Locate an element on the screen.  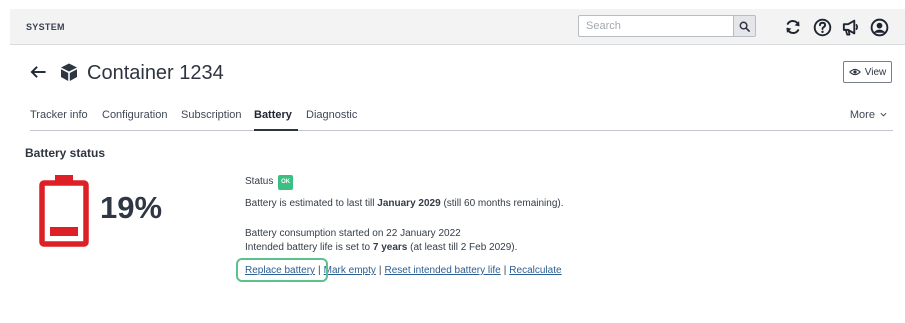
tab-more: More is located at coordinates (868, 115).